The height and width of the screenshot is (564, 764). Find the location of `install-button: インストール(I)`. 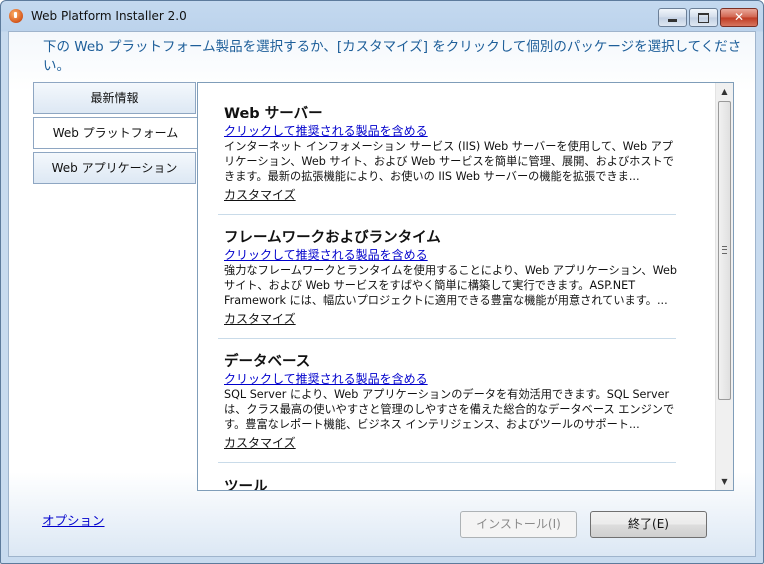

install-button: インストール(I) is located at coordinates (518, 524).